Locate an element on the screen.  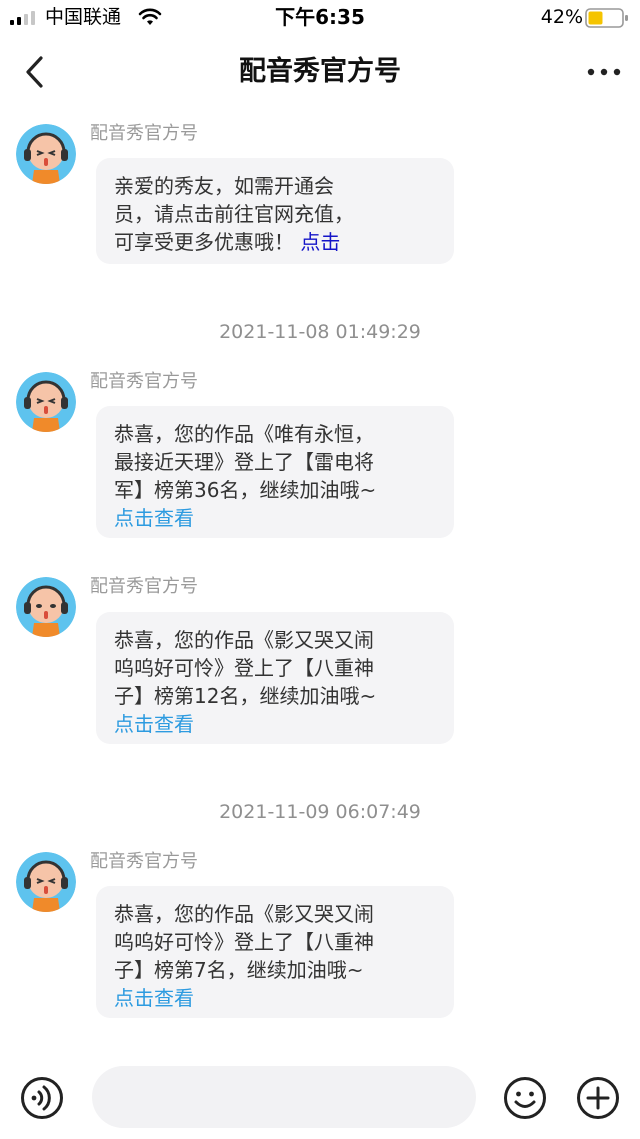
nav-bar: 配音秀官方号 is located at coordinates (320, 72).